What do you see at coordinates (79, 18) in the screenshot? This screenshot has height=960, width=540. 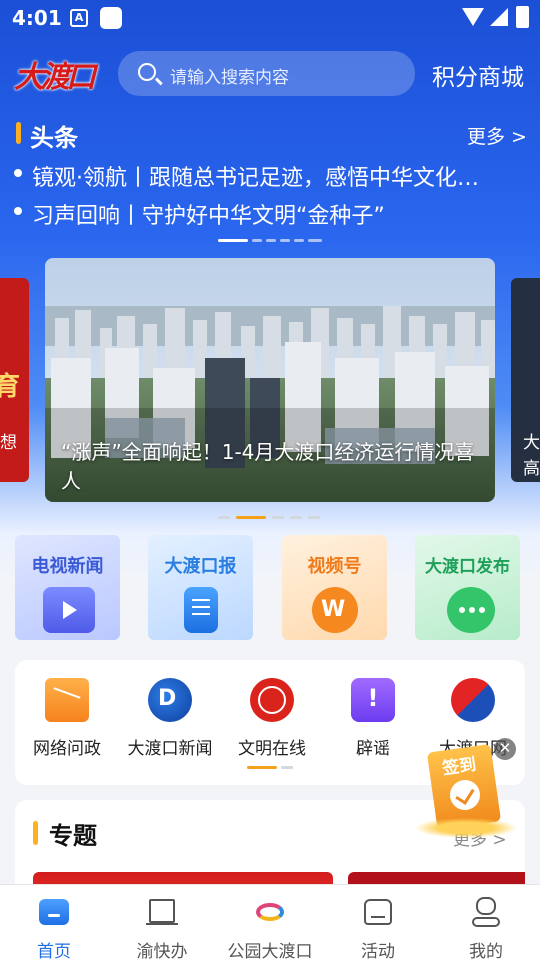 I see `notification-icon: A` at bounding box center [79, 18].